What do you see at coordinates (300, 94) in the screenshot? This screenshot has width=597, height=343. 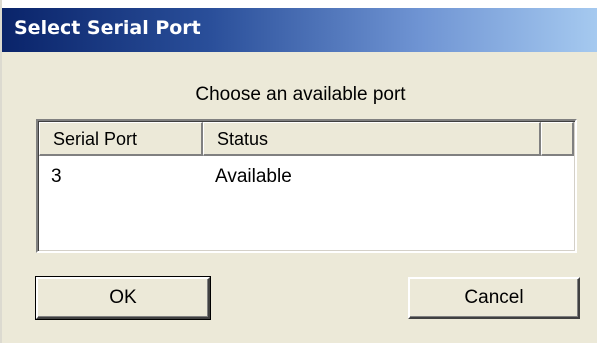 I see `prompt-text: Choose an available port` at bounding box center [300, 94].